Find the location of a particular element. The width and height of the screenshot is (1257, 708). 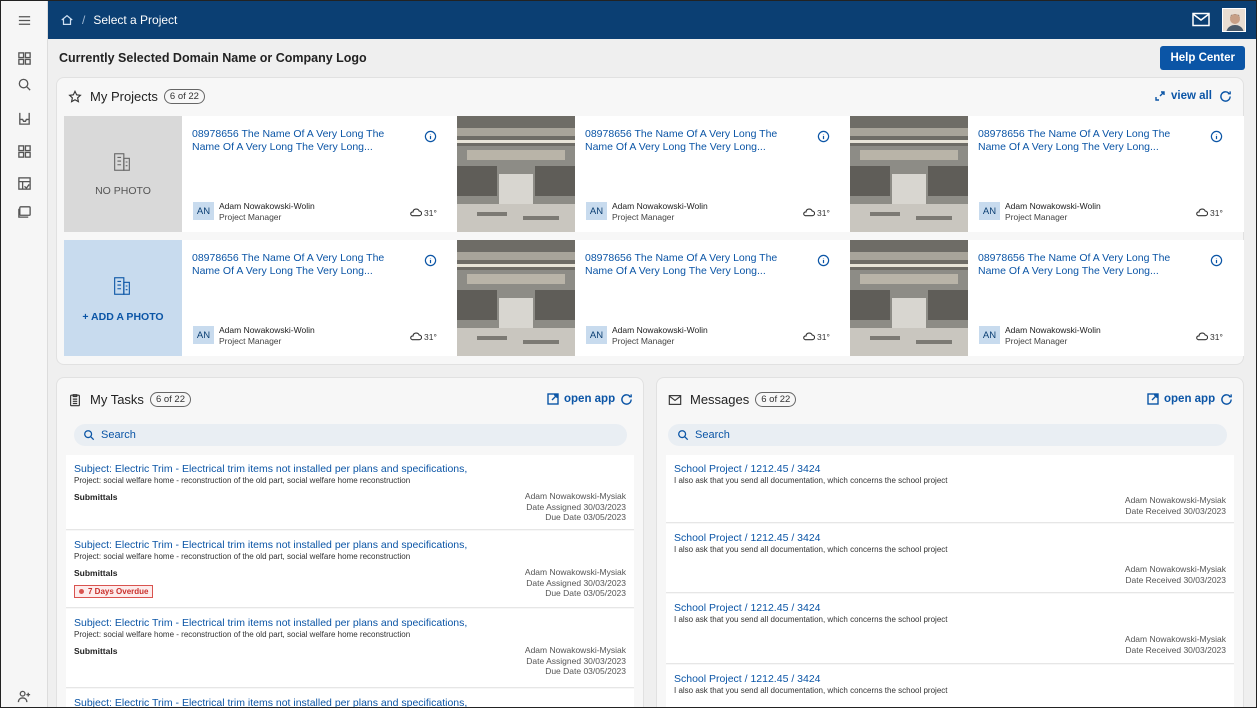

mail-icon is located at coordinates (1201, 22).